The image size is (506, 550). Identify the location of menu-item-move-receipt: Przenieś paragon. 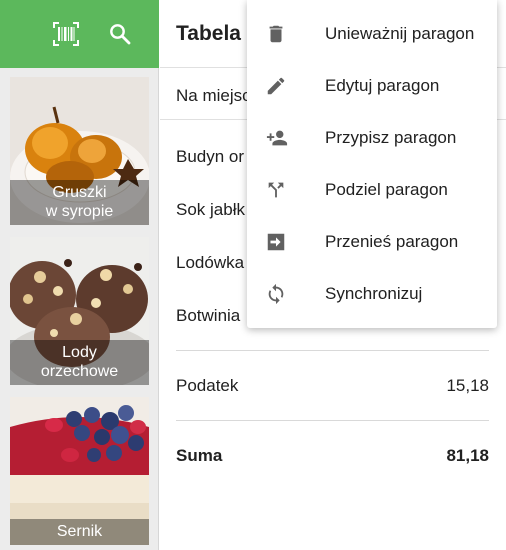
(372, 242).